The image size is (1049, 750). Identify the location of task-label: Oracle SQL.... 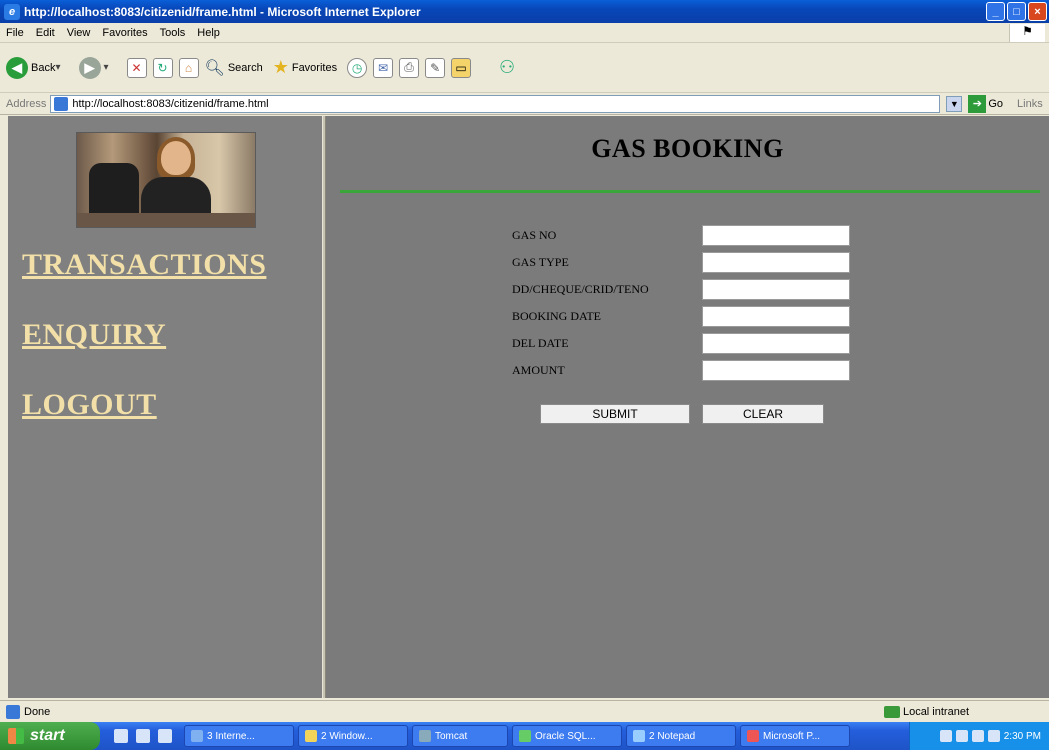
(565, 736).